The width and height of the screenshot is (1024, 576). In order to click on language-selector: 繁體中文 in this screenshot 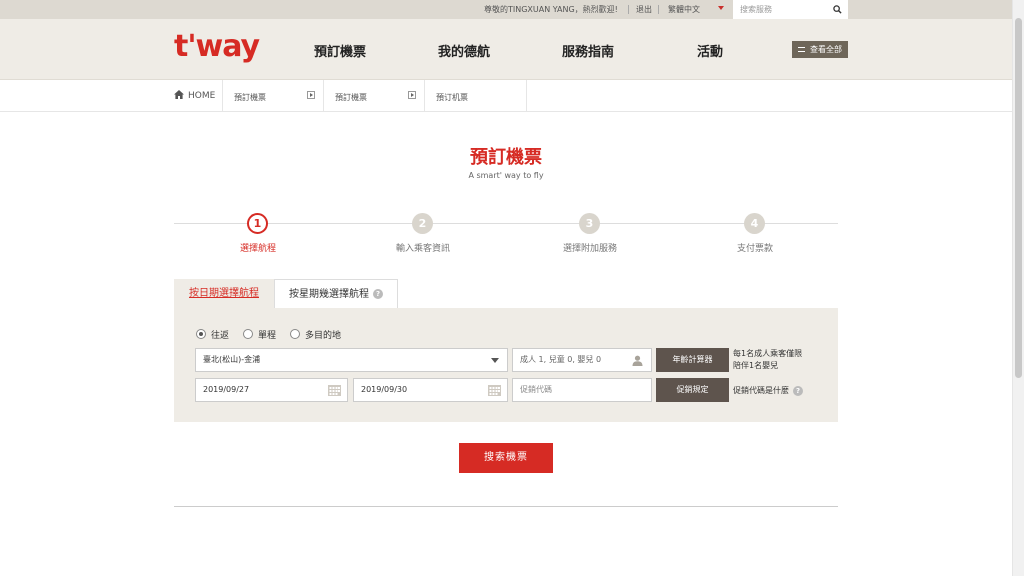, I will do `click(684, 9)`.